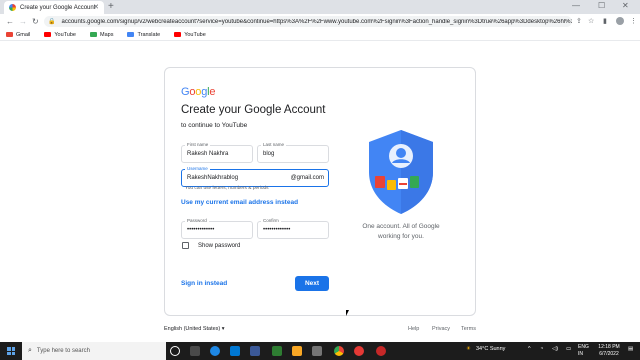 This screenshot has width=640, height=360. I want to click on camera-icon, so click(317, 351).